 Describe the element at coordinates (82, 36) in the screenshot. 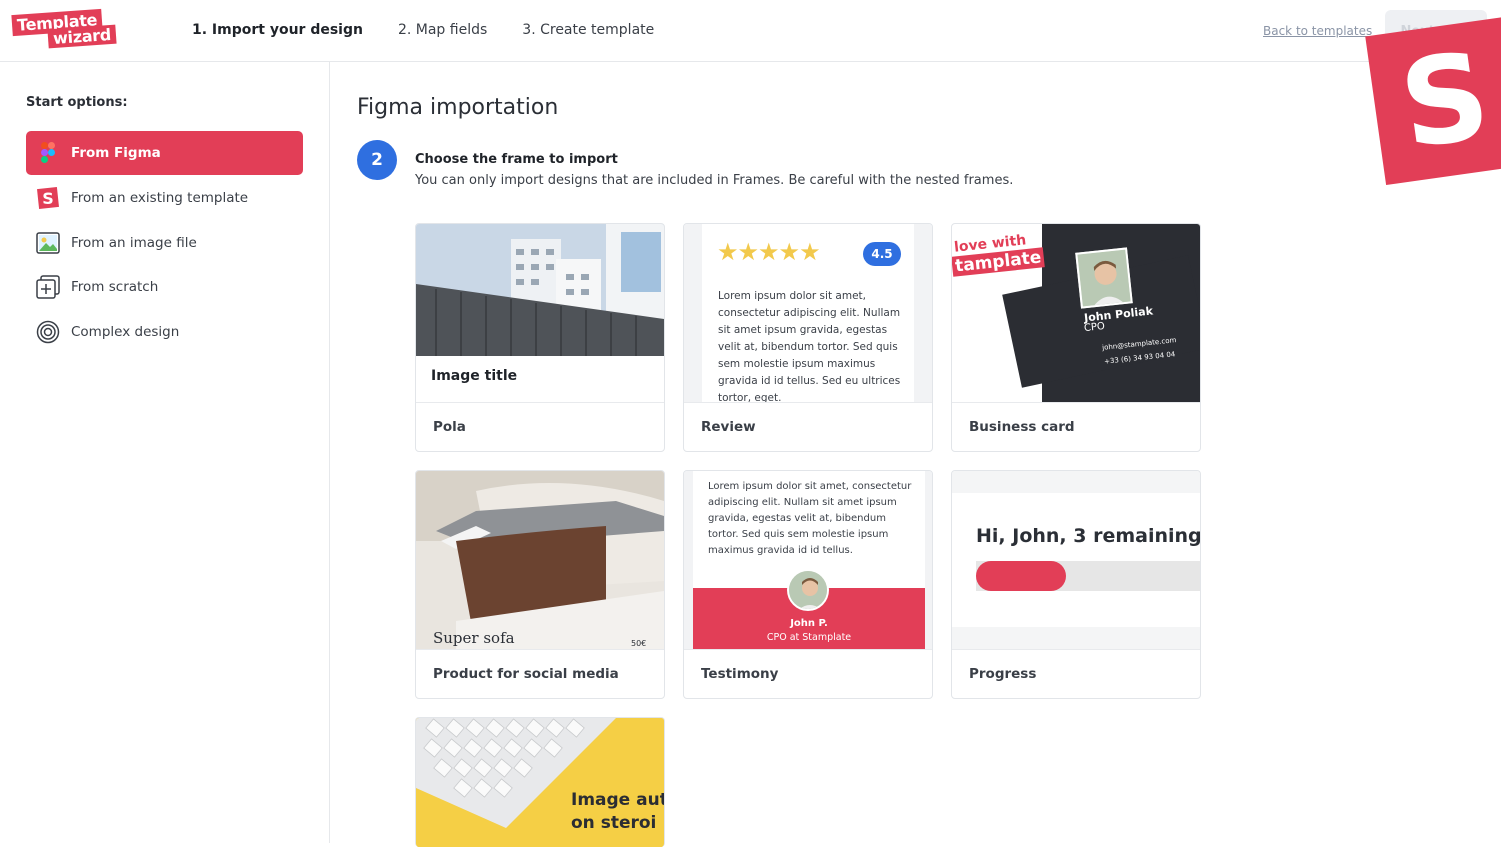

I see `logo-line2: wizard` at that location.